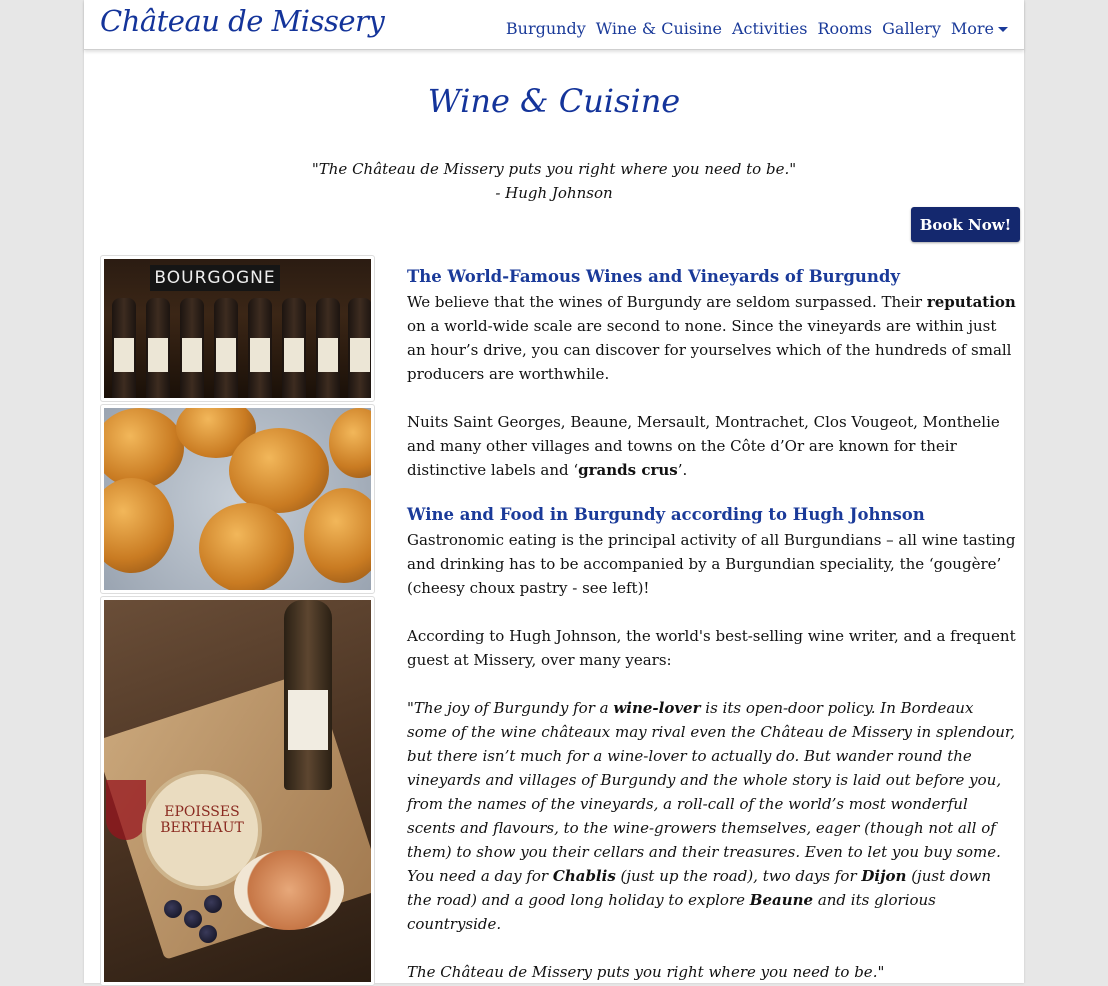 Image resolution: width=1108 pixels, height=986 pixels. I want to click on chevron-down-icon, so click(1003, 29).